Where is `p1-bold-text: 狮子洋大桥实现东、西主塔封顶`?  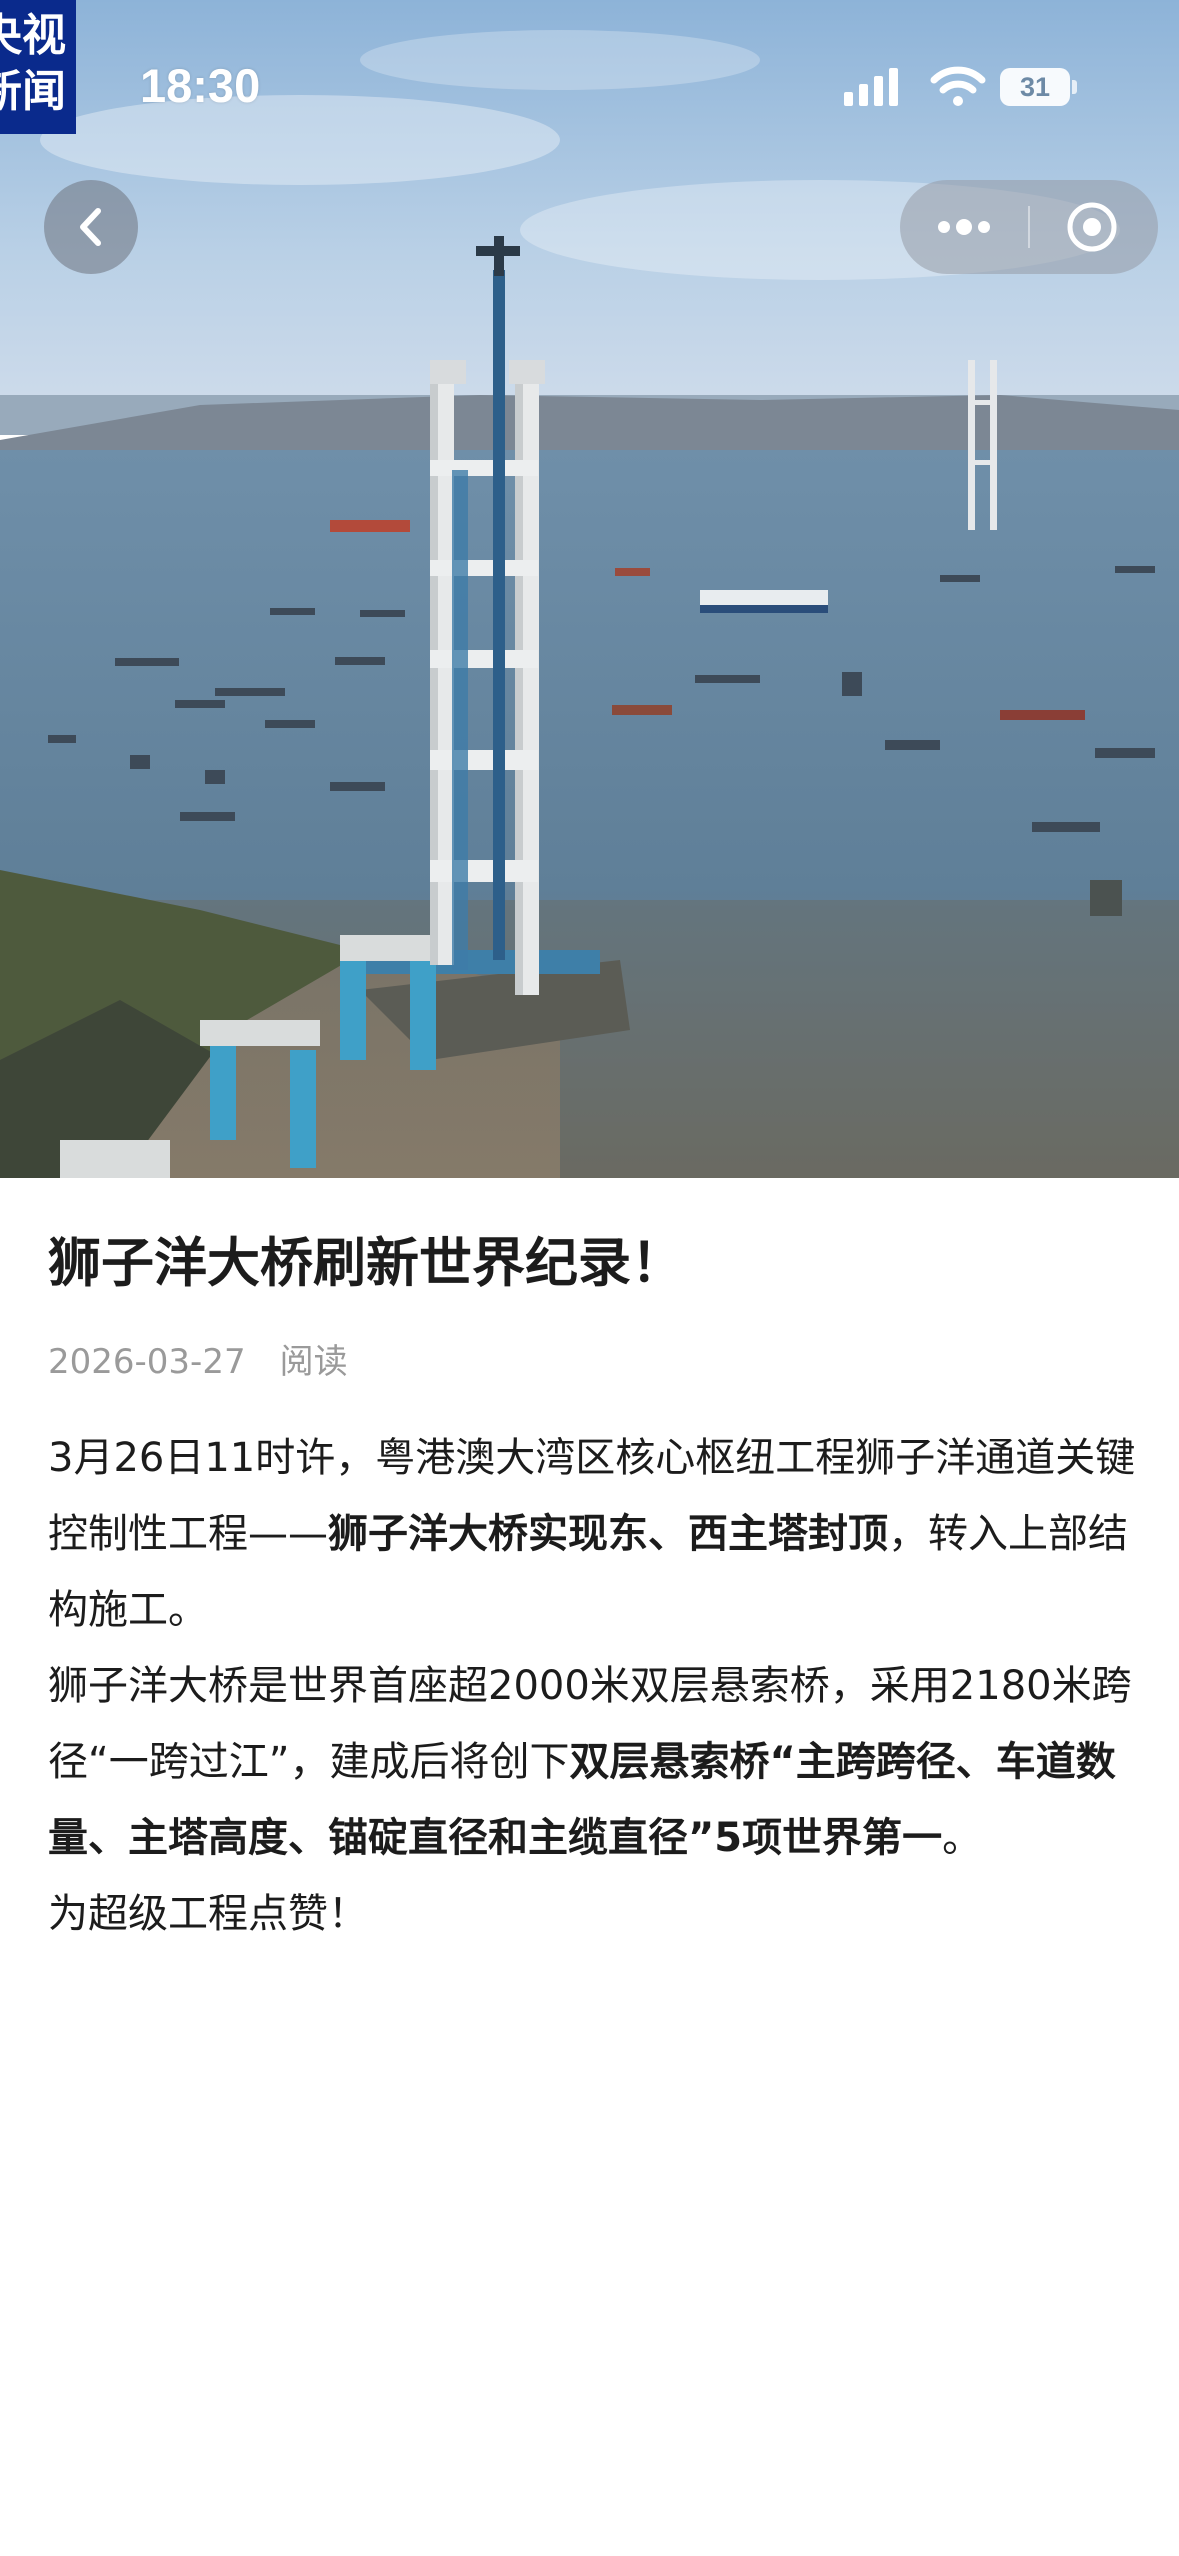
p1-bold-text: 狮子洋大桥实现东、西主塔封顶 is located at coordinates (608, 1534).